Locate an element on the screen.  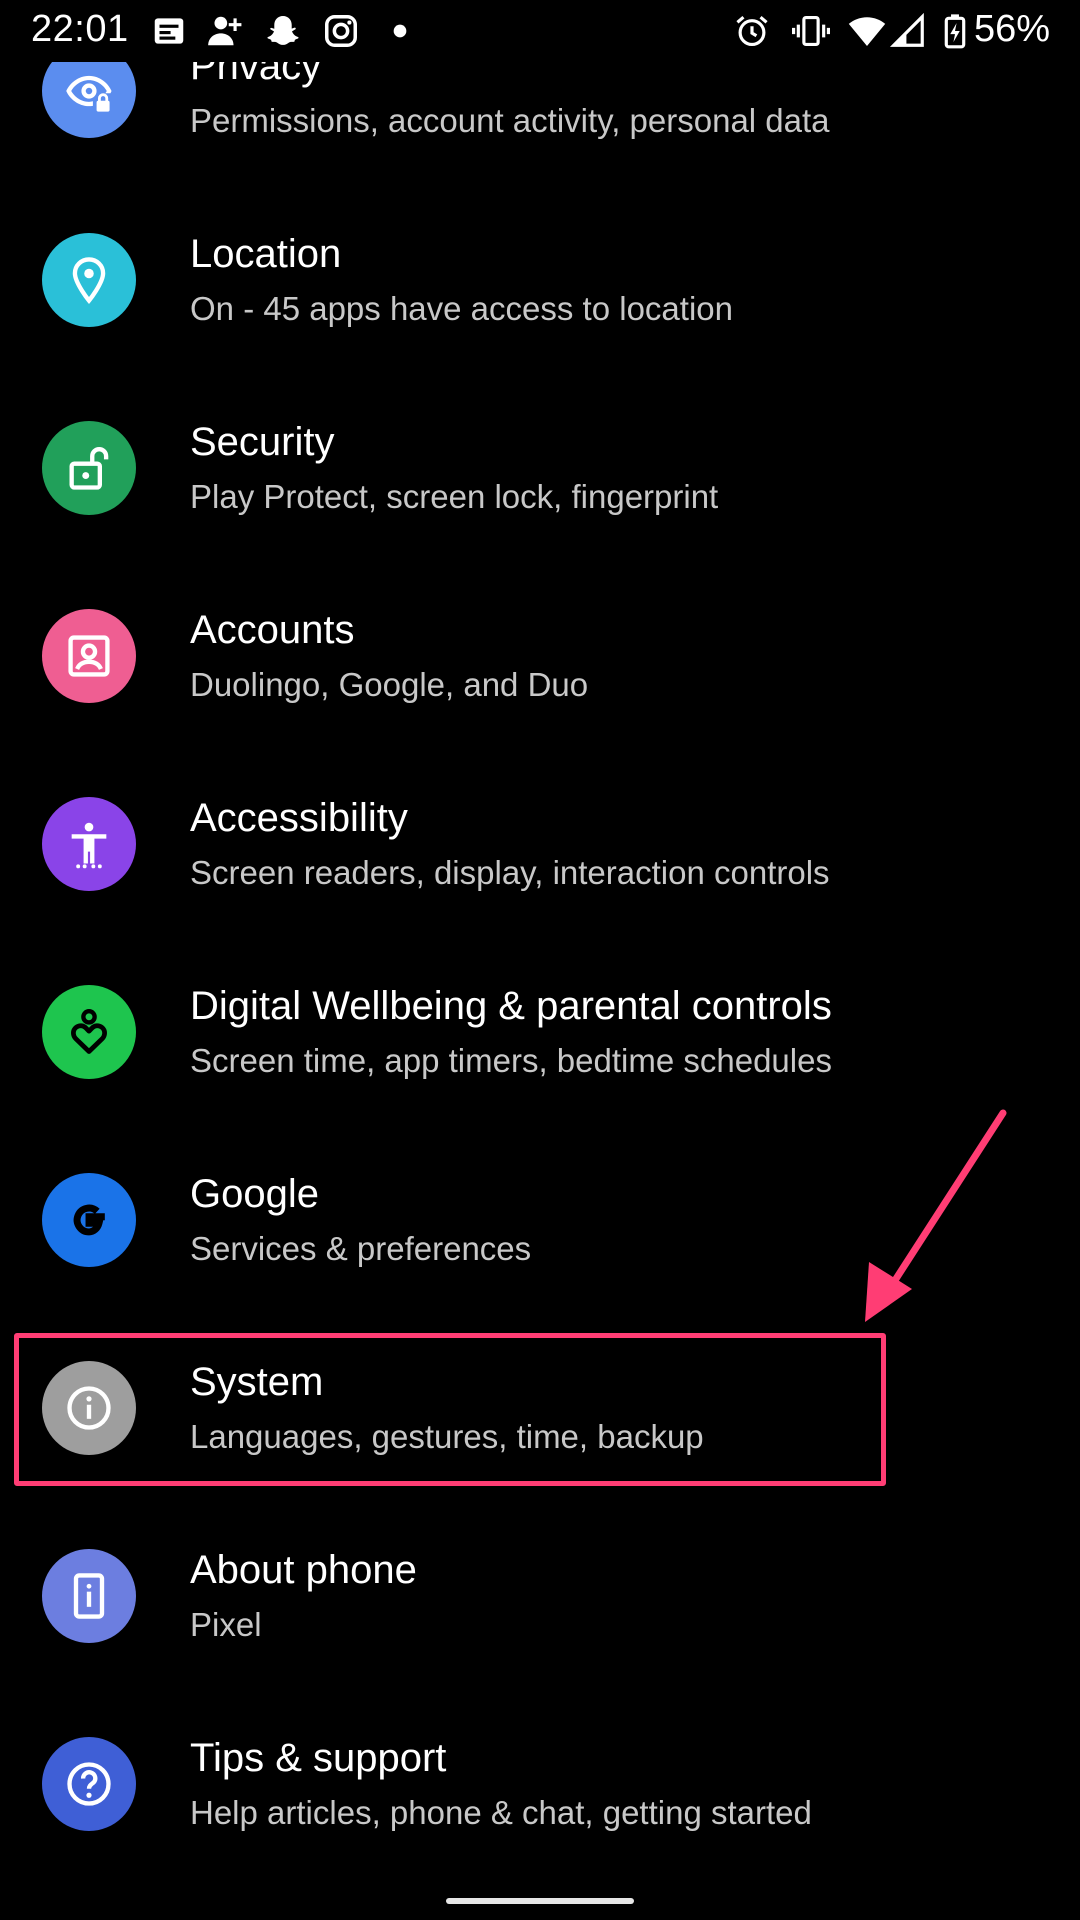
dot-icon is located at coordinates (400, 31).